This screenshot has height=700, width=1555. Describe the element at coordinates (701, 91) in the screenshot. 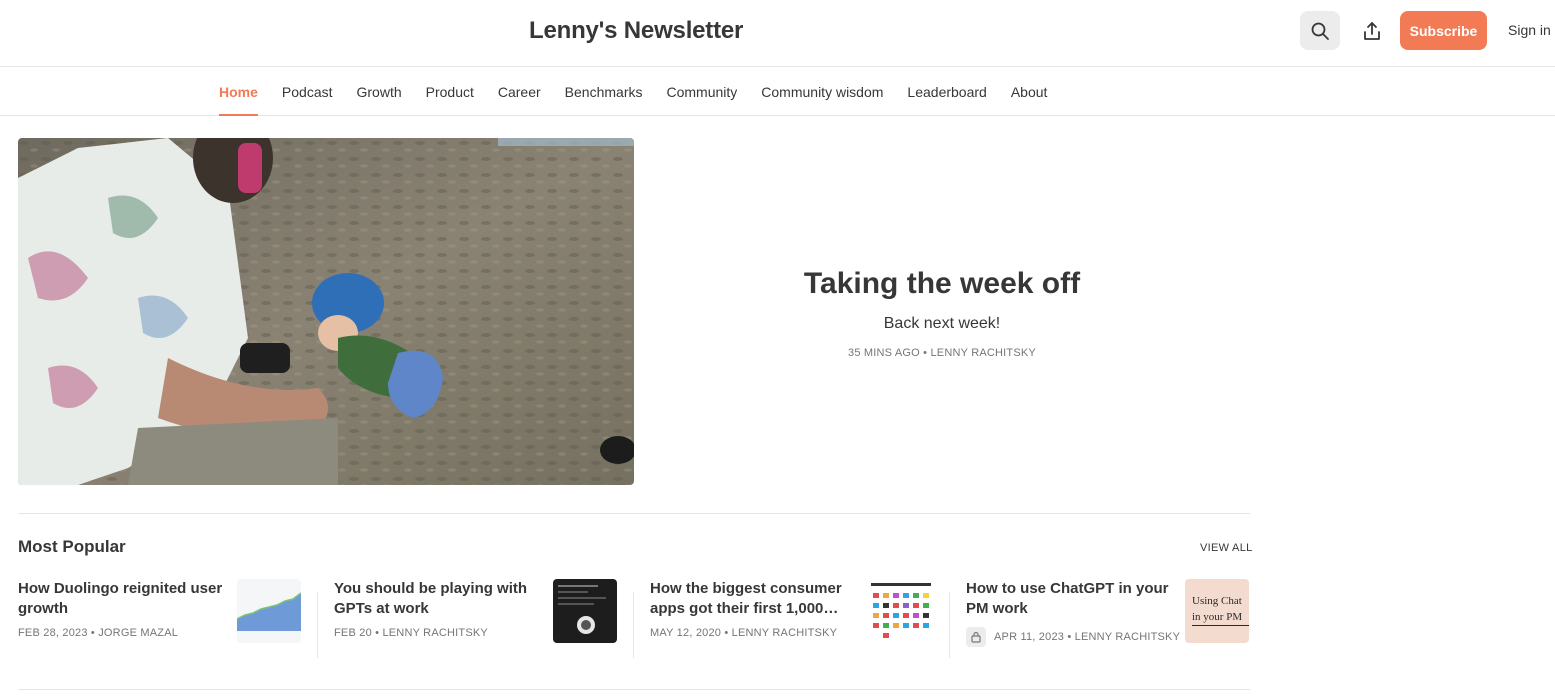

I see `nav-item-community: Community` at that location.